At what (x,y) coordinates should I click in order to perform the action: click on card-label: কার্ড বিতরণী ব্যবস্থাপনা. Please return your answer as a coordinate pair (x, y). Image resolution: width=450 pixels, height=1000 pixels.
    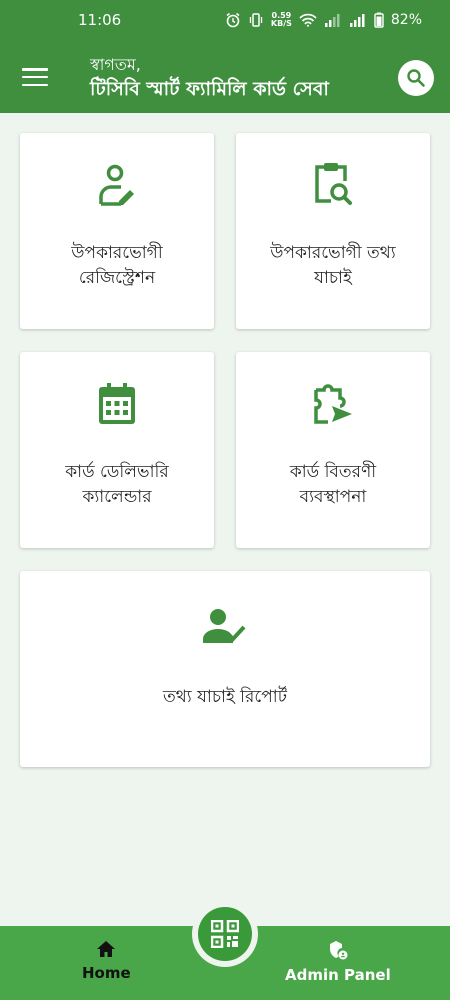
    Looking at the image, I should click on (333, 484).